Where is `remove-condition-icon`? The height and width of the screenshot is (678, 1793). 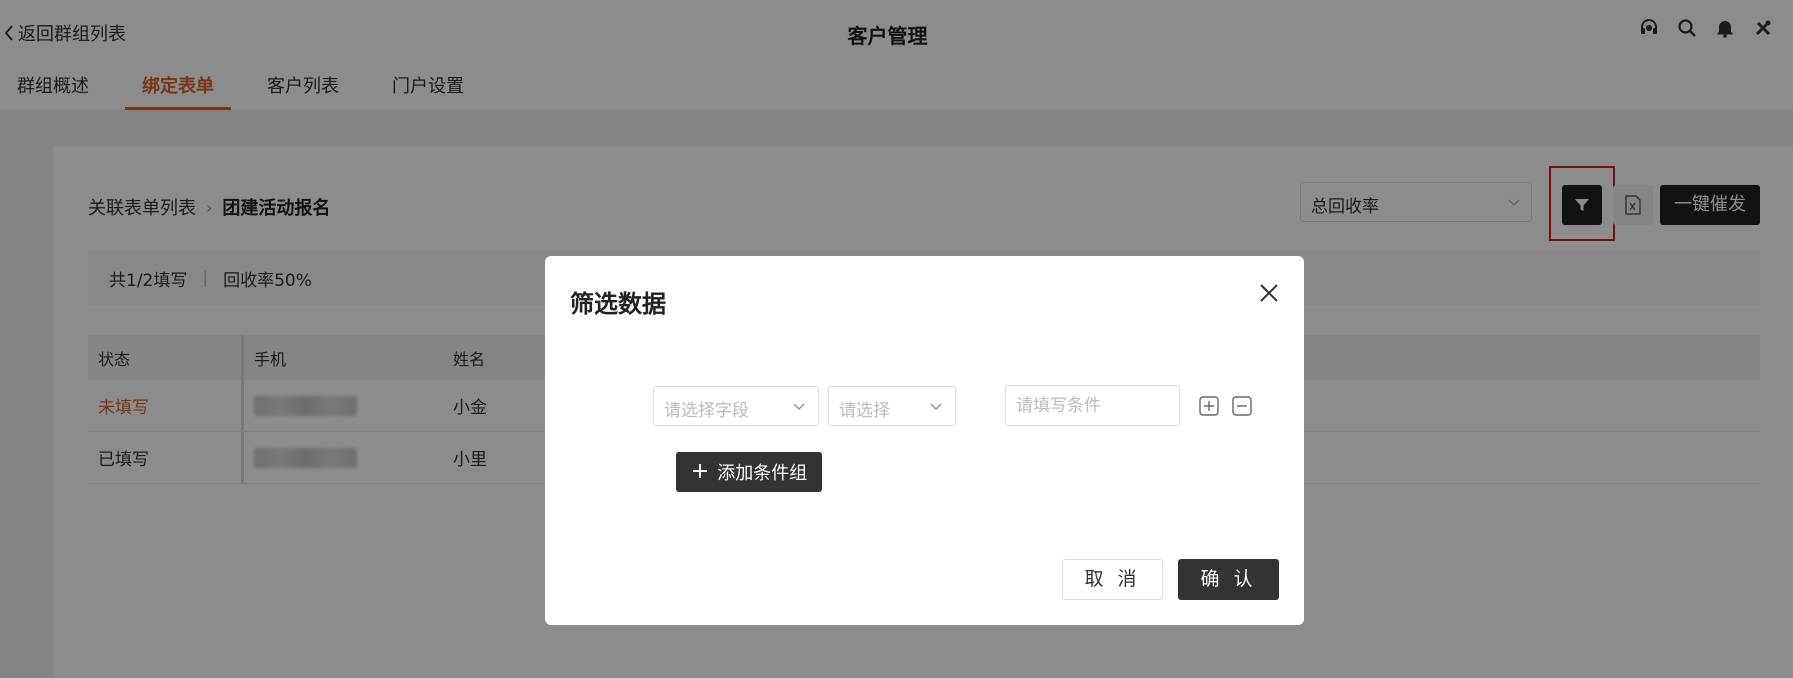
remove-condition-icon is located at coordinates (1242, 406).